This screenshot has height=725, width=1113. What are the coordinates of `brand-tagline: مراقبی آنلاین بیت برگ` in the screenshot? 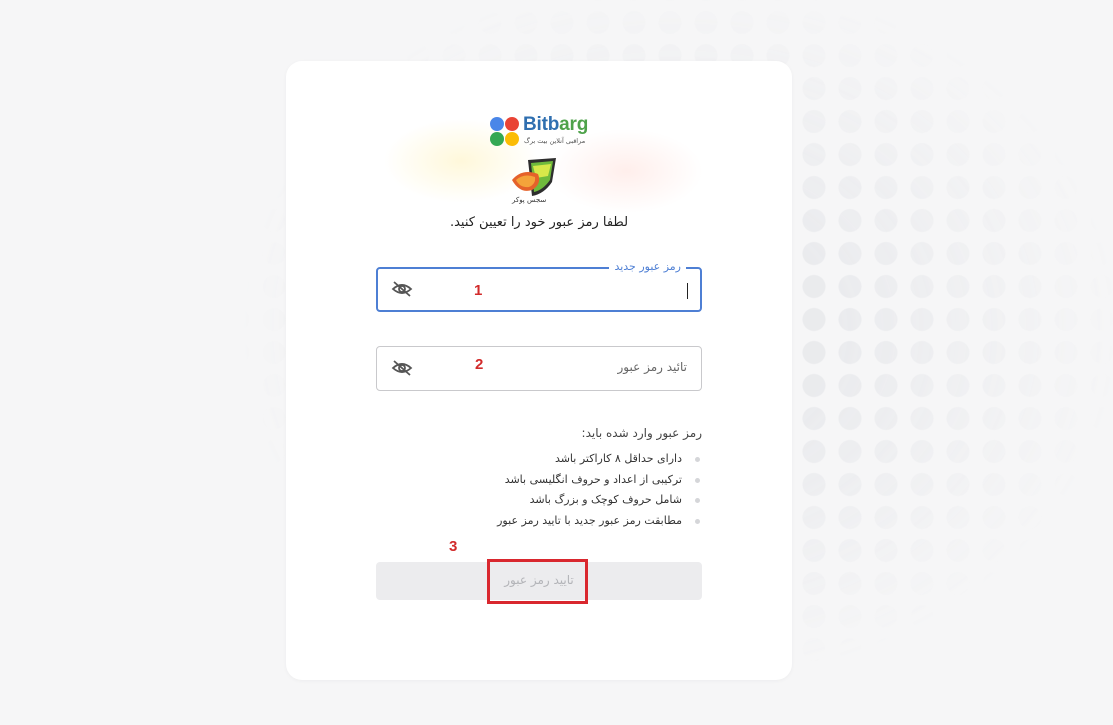 It's located at (555, 141).